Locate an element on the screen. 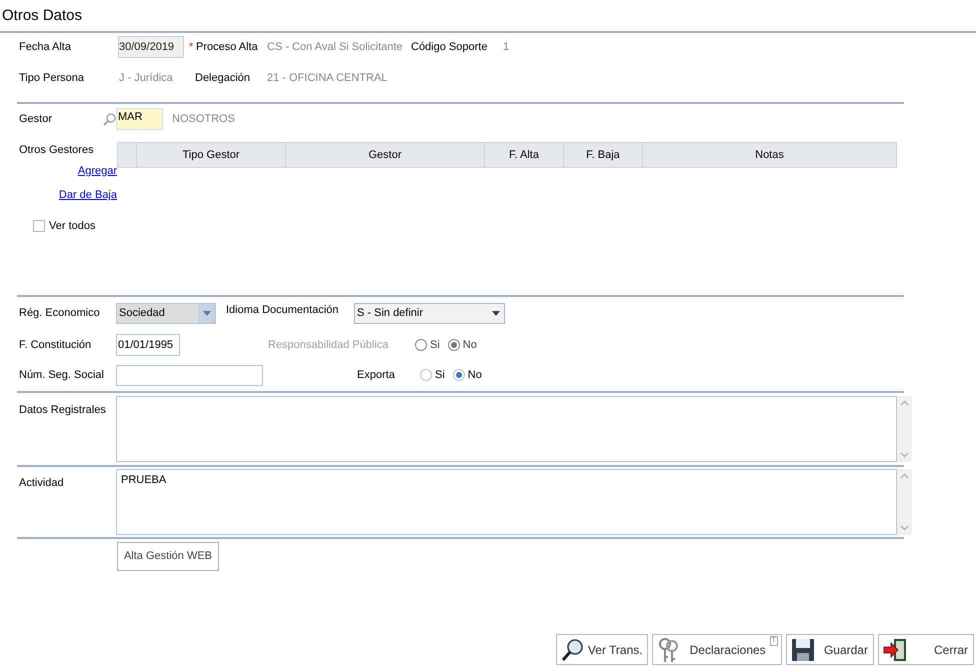 This screenshot has height=668, width=976. column-header: F. Alta is located at coordinates (524, 155).